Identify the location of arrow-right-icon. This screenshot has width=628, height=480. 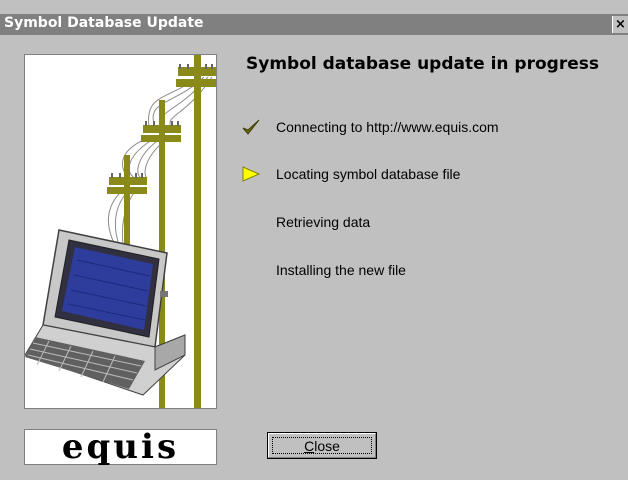
(251, 174).